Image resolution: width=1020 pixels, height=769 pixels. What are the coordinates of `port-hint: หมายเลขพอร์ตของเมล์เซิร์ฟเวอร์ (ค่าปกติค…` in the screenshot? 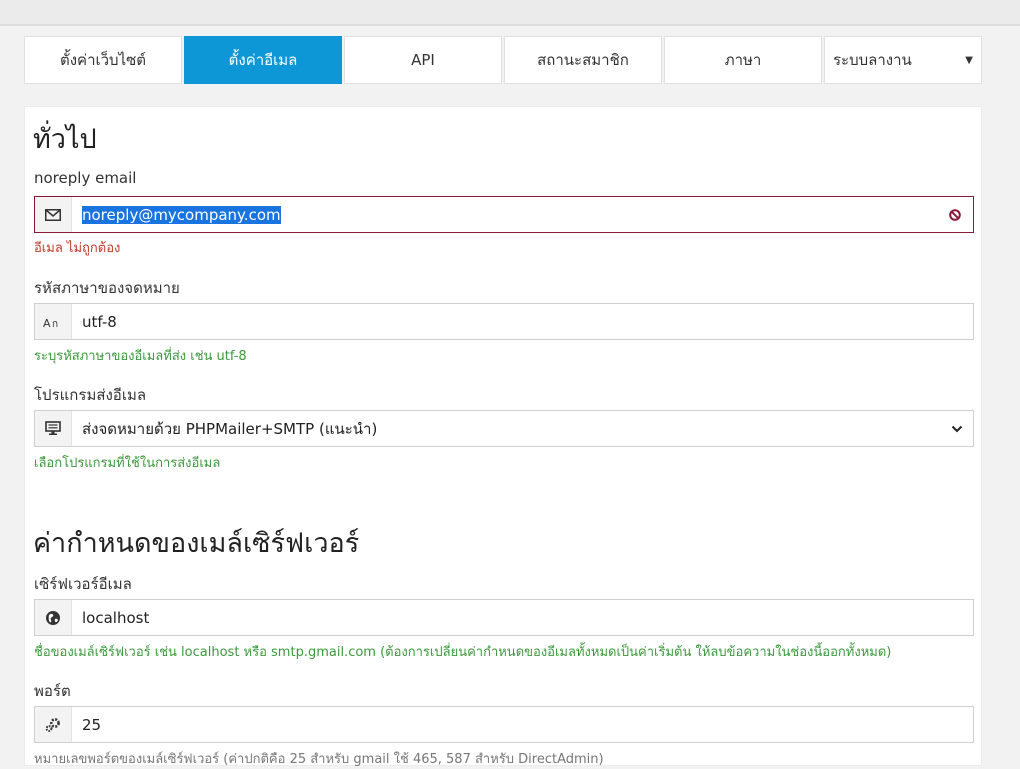 It's located at (319, 759).